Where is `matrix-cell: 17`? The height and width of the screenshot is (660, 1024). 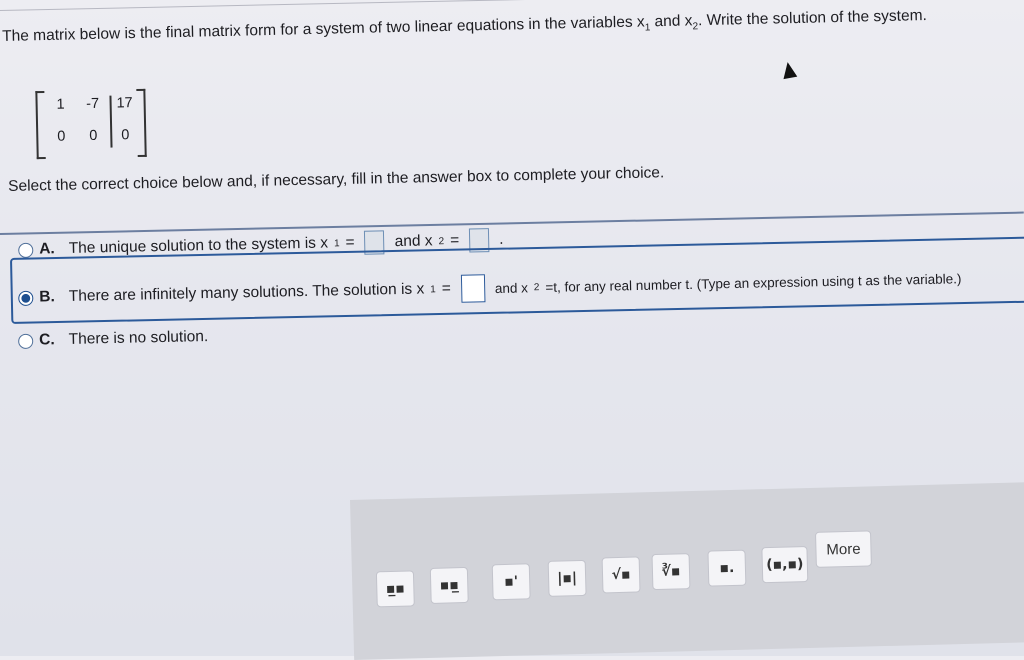
matrix-cell: 17 is located at coordinates (124, 103).